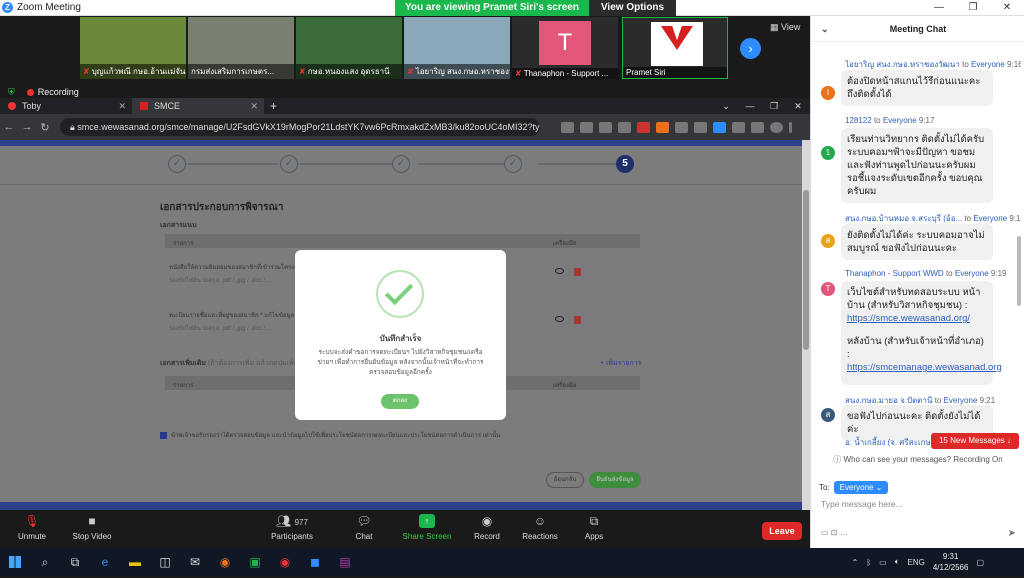 This screenshot has height=578, width=1024. Describe the element at coordinates (776, 127) in the screenshot. I see `profile-avatar` at that location.